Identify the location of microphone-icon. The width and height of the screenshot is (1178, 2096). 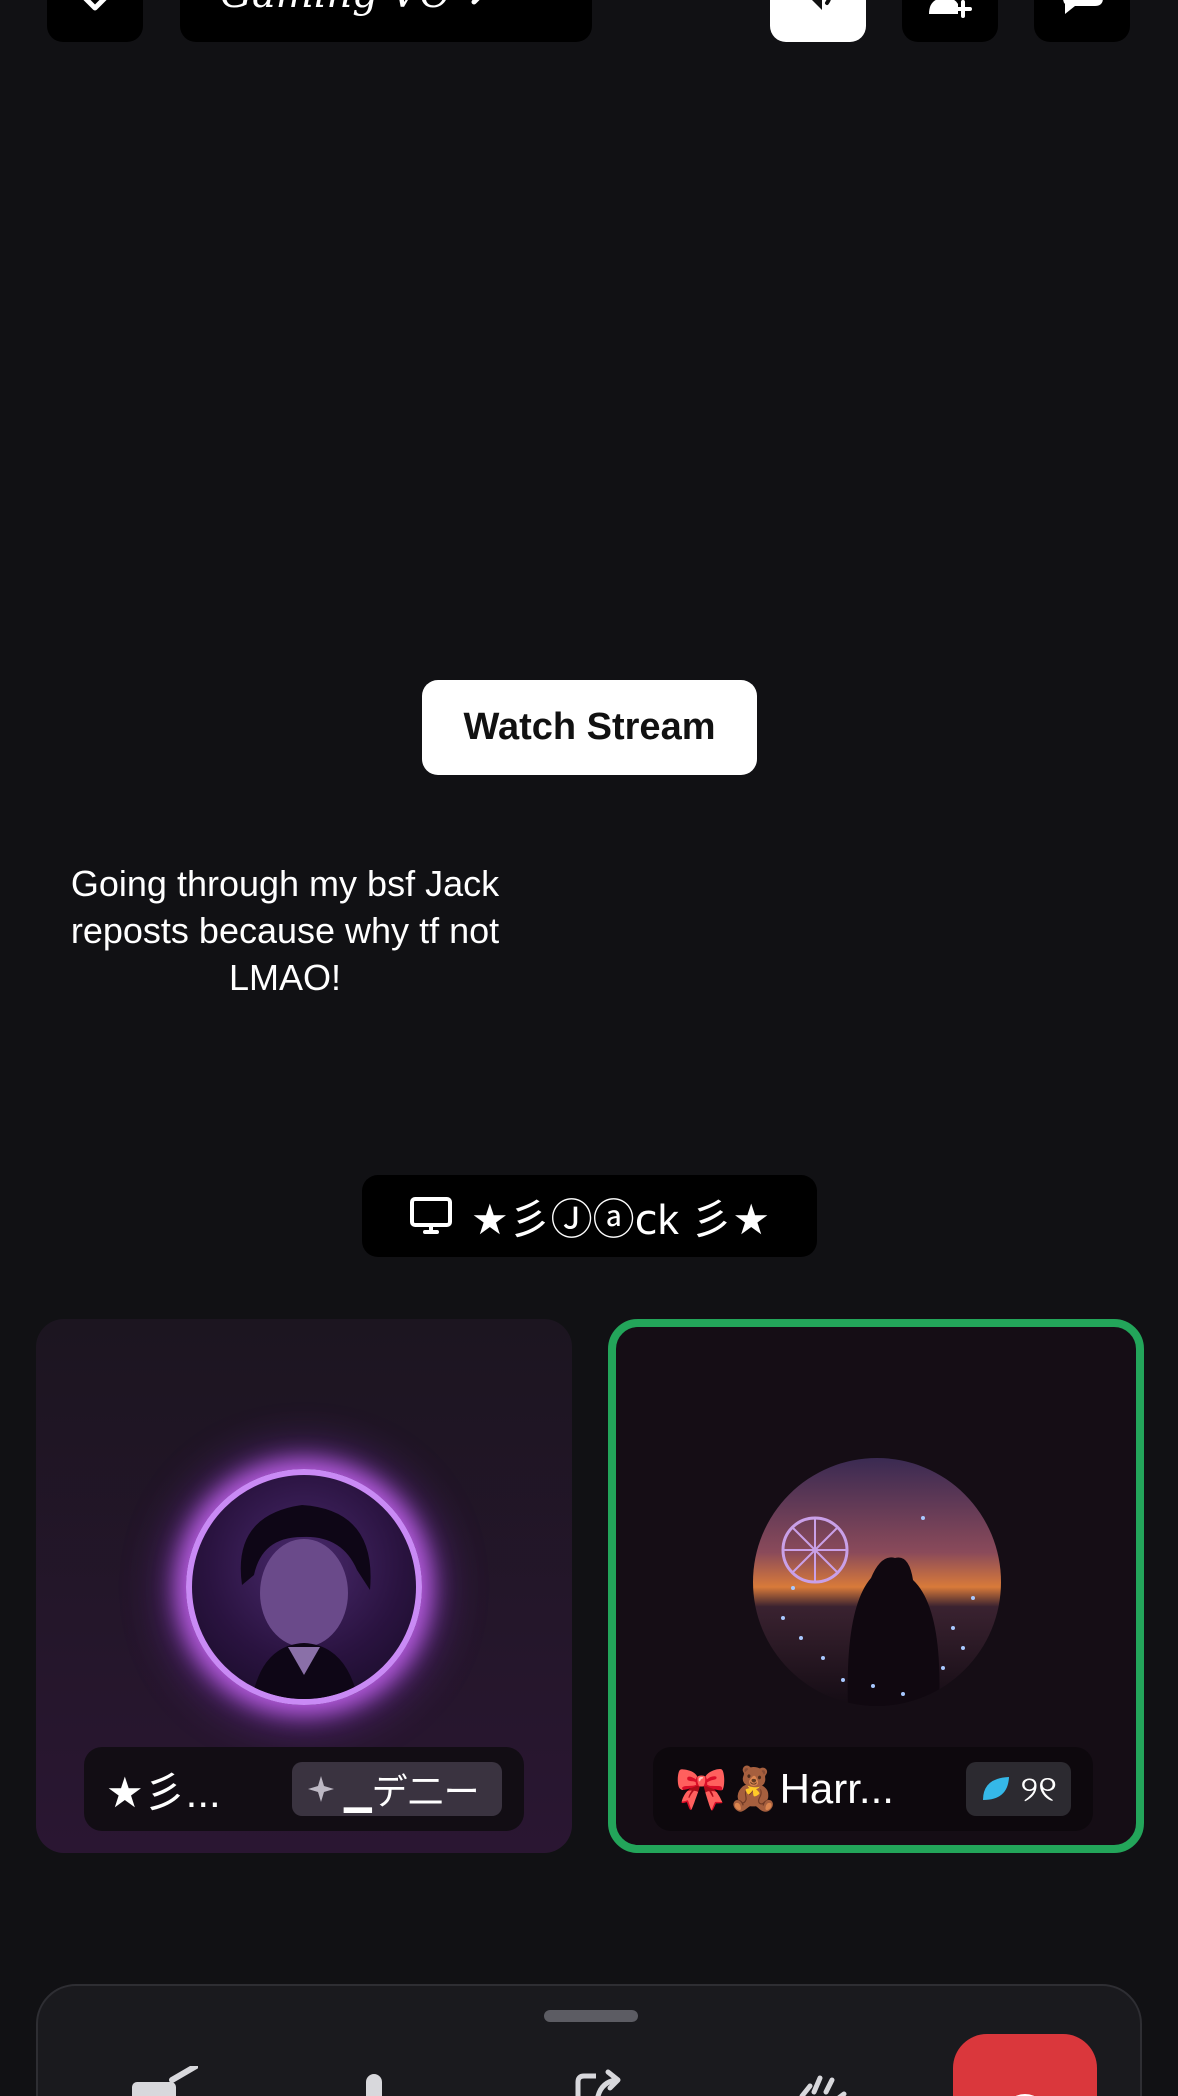
(374, 2085).